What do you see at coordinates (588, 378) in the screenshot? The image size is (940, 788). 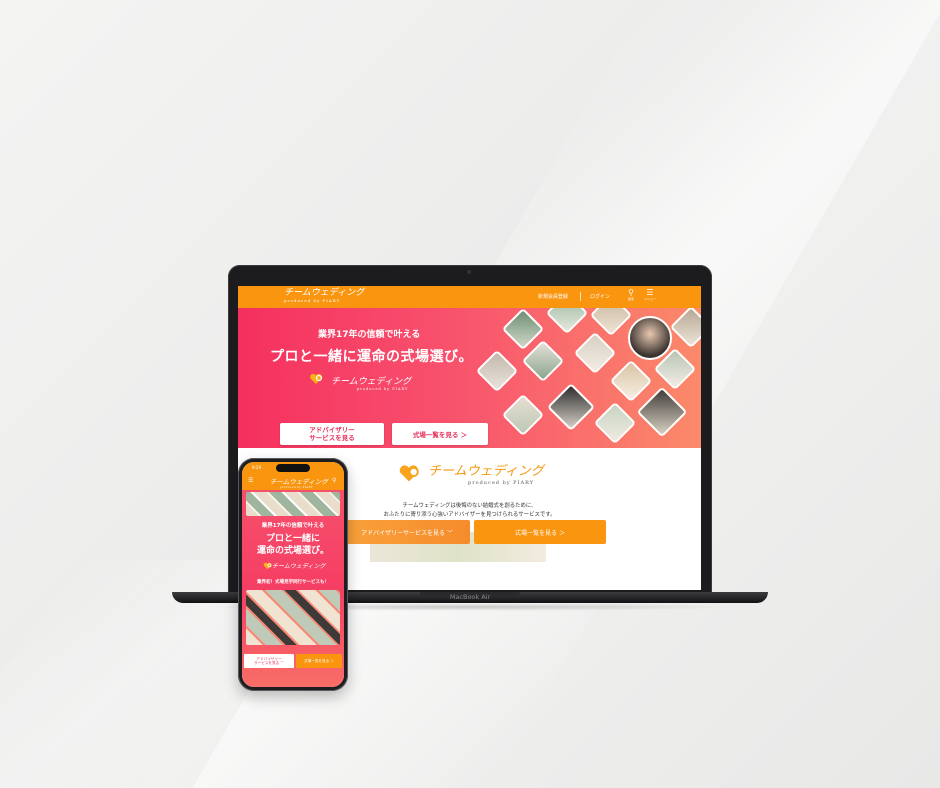 I see `photo-collage` at bounding box center [588, 378].